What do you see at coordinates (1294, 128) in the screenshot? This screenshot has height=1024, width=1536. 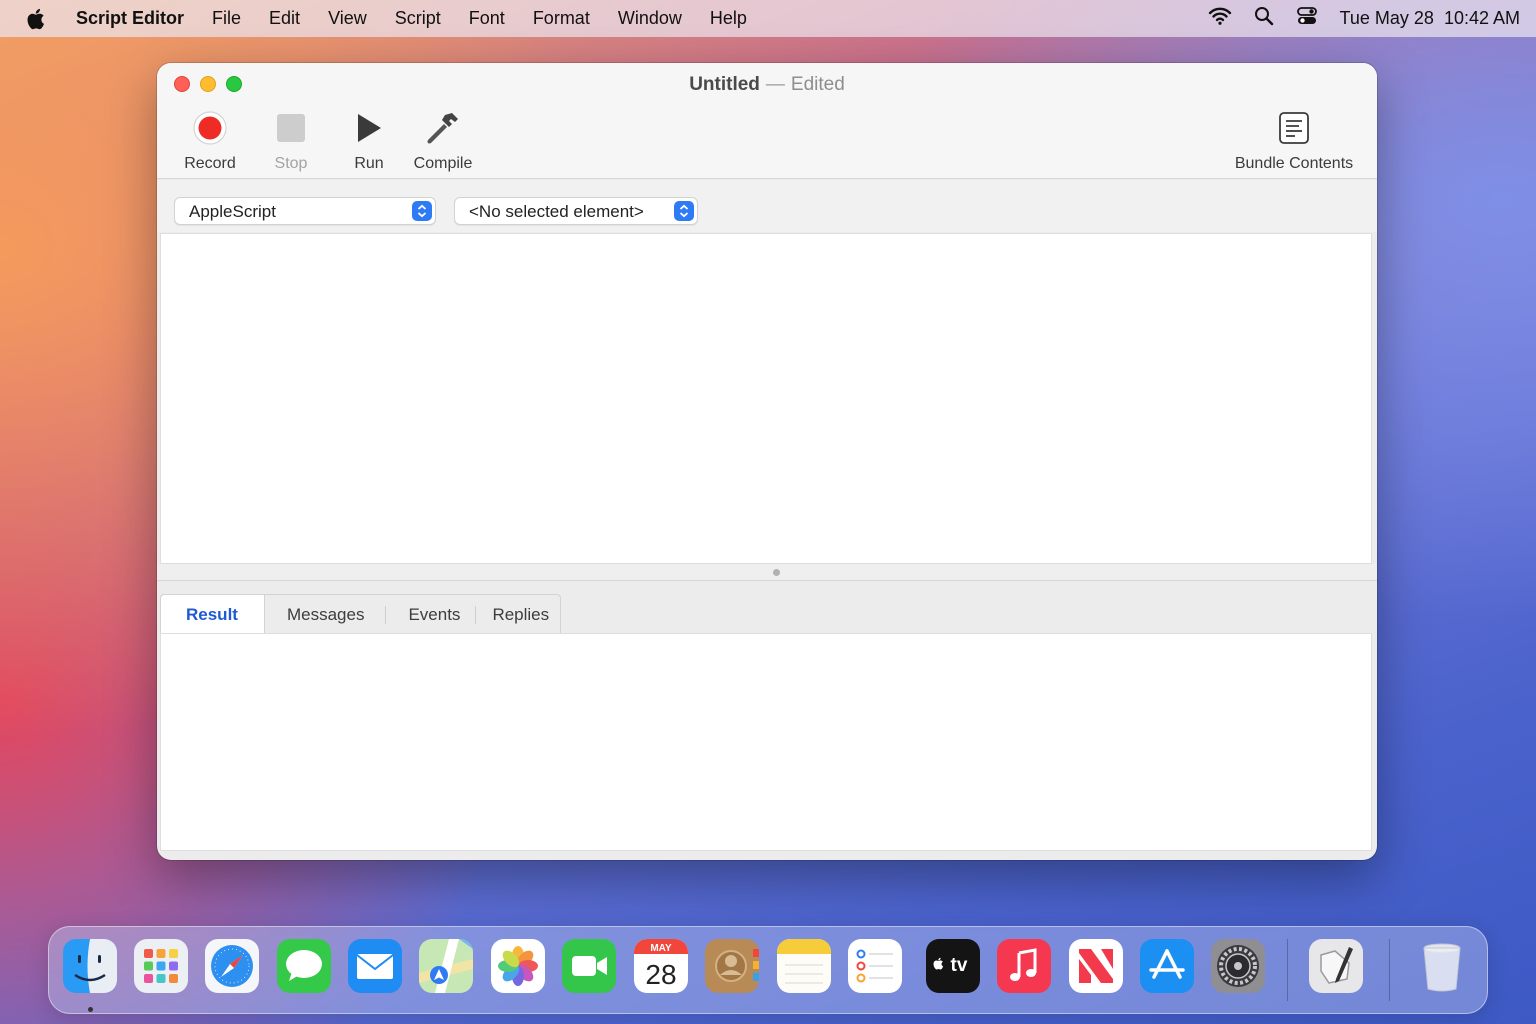 I see `bundle-contents-icon` at bounding box center [1294, 128].